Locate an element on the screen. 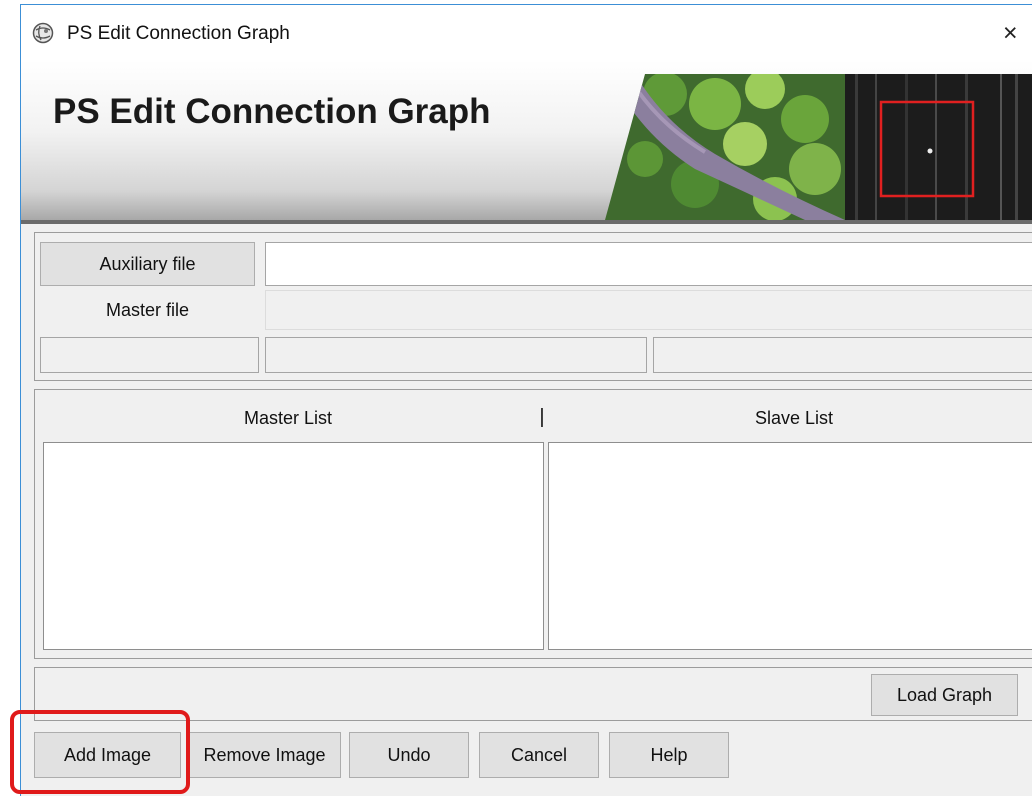  auxiliary-file-button: Auxiliary file is located at coordinates (147, 264).